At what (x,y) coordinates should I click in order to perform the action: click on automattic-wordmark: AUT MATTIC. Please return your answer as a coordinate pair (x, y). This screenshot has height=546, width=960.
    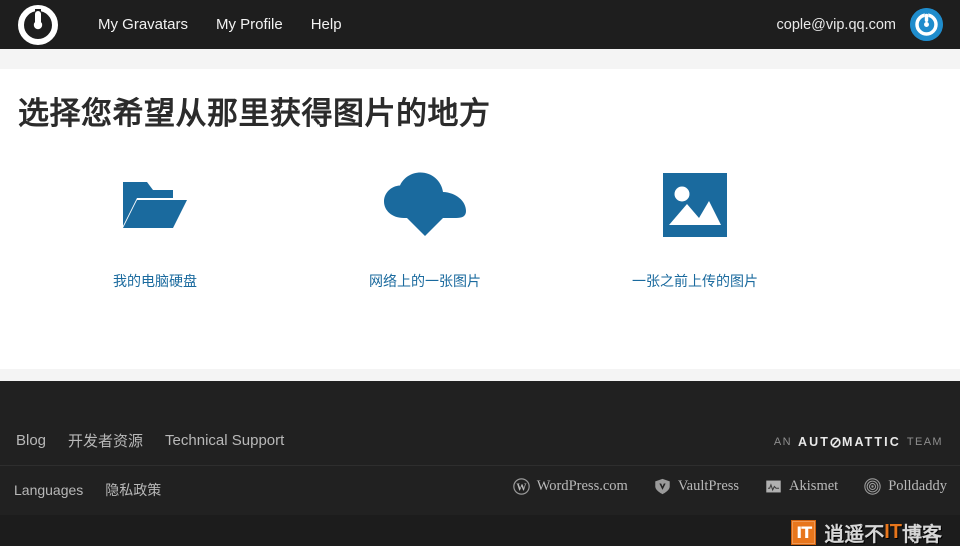
    Looking at the image, I should click on (849, 442).